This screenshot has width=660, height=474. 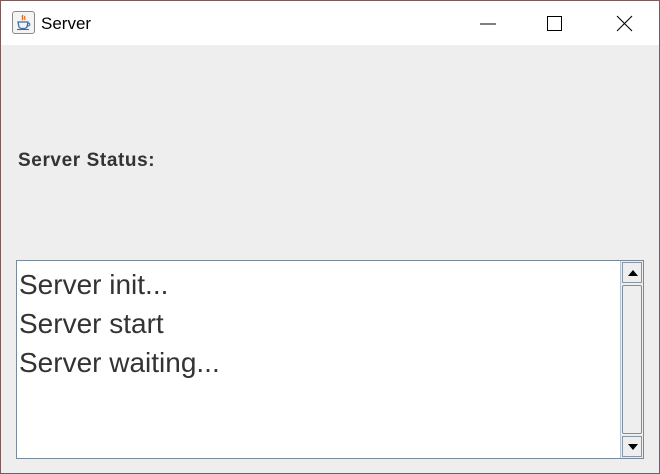 I want to click on window-title: Server, so click(x=66, y=23).